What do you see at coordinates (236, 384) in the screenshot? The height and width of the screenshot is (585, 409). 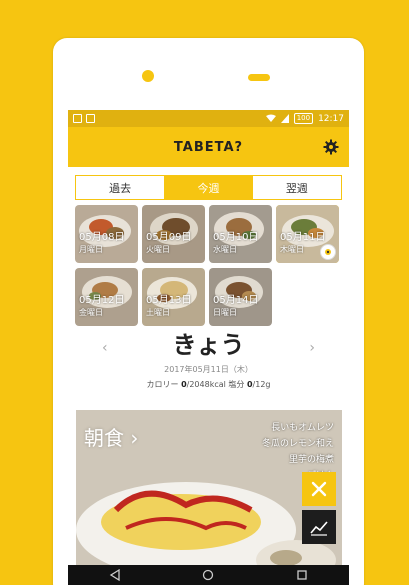 I see `salt-label: 塩分` at bounding box center [236, 384].